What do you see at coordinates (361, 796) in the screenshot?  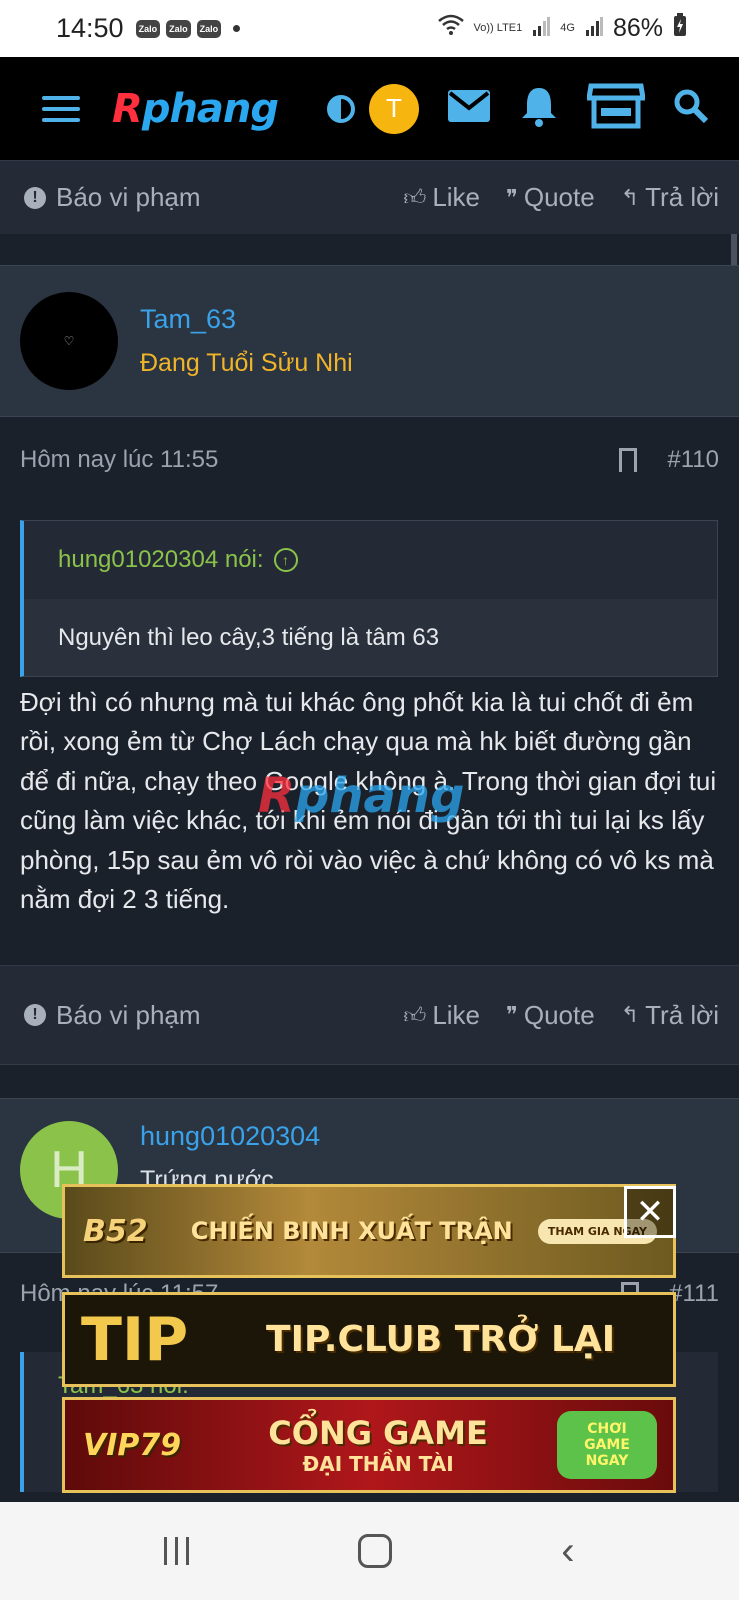 I see `watermark-logo: Rphang` at bounding box center [361, 796].